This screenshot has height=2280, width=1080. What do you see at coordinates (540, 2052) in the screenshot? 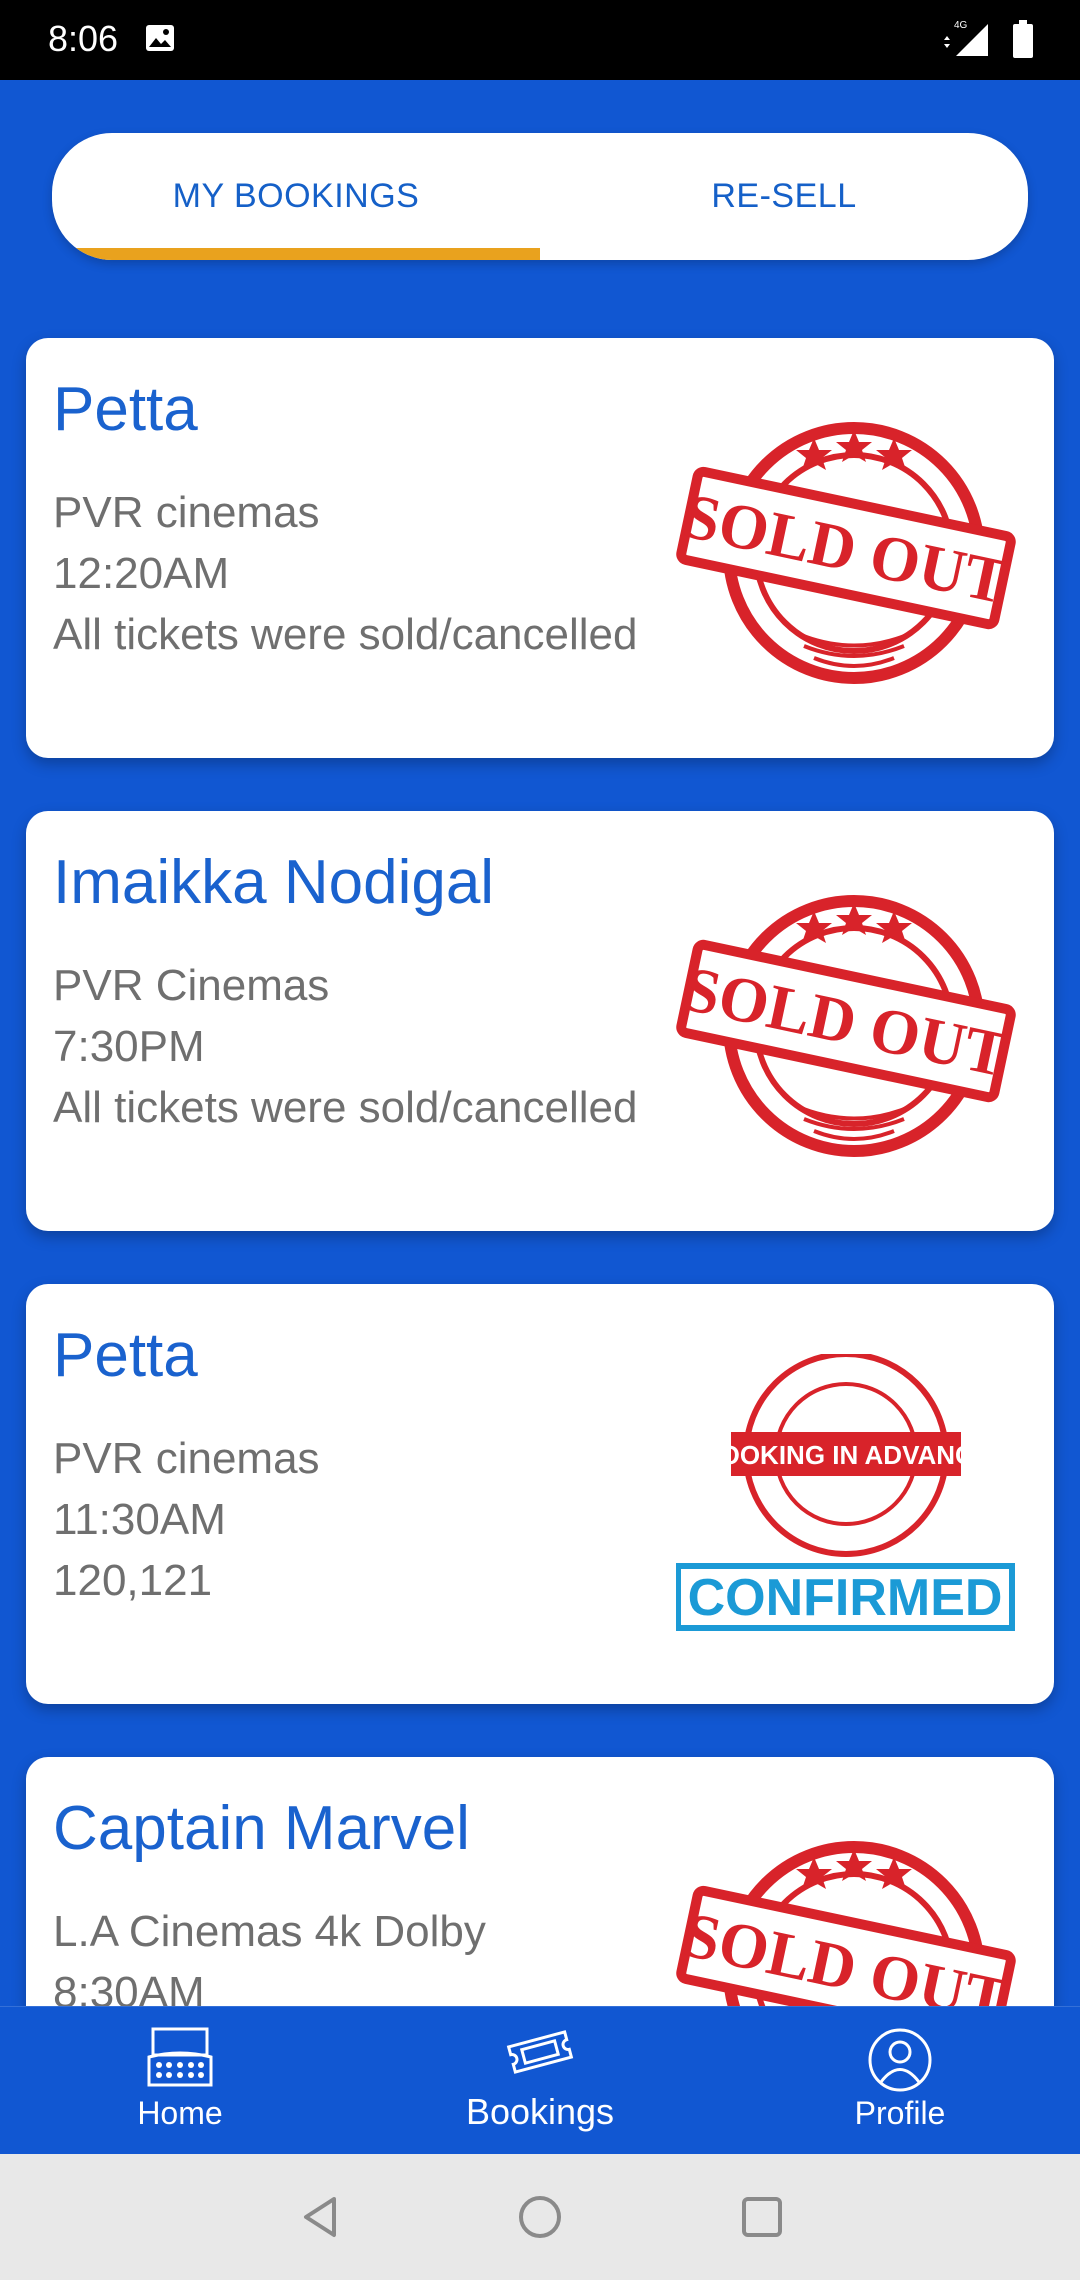
I see `ticket-icon` at bounding box center [540, 2052].